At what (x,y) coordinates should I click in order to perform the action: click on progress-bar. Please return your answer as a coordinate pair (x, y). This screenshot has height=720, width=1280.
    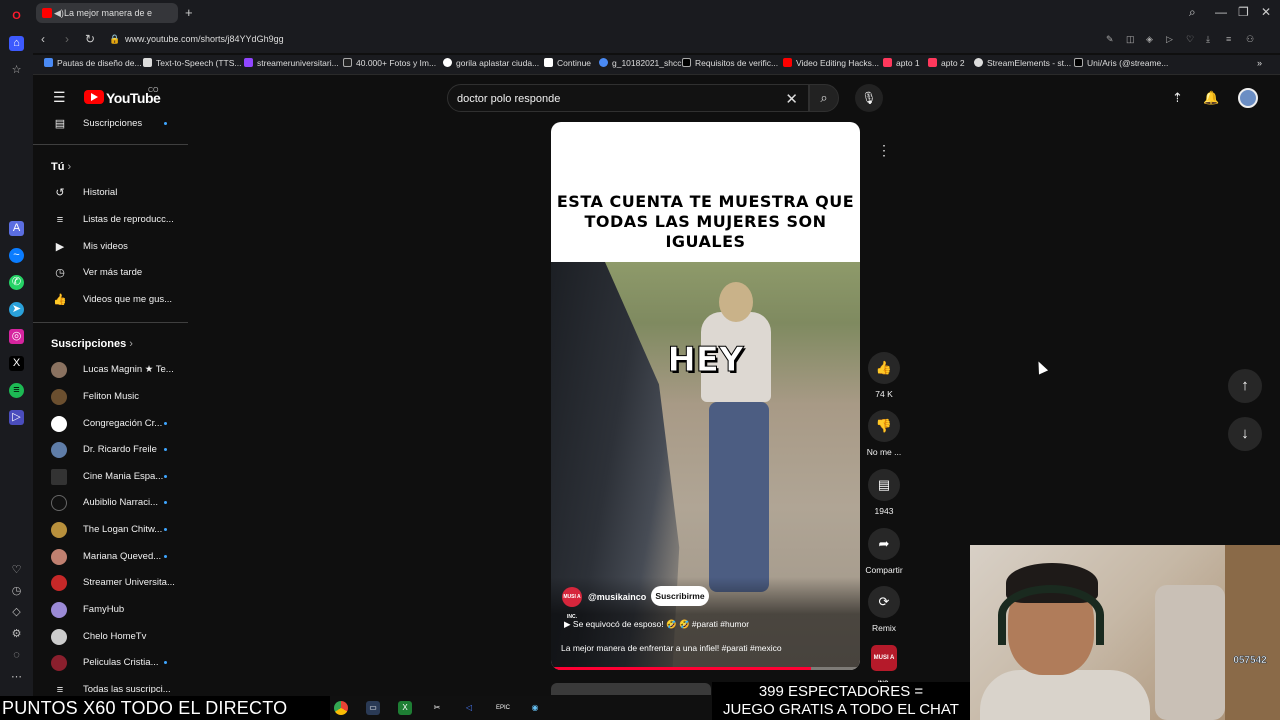
    Looking at the image, I should click on (681, 668).